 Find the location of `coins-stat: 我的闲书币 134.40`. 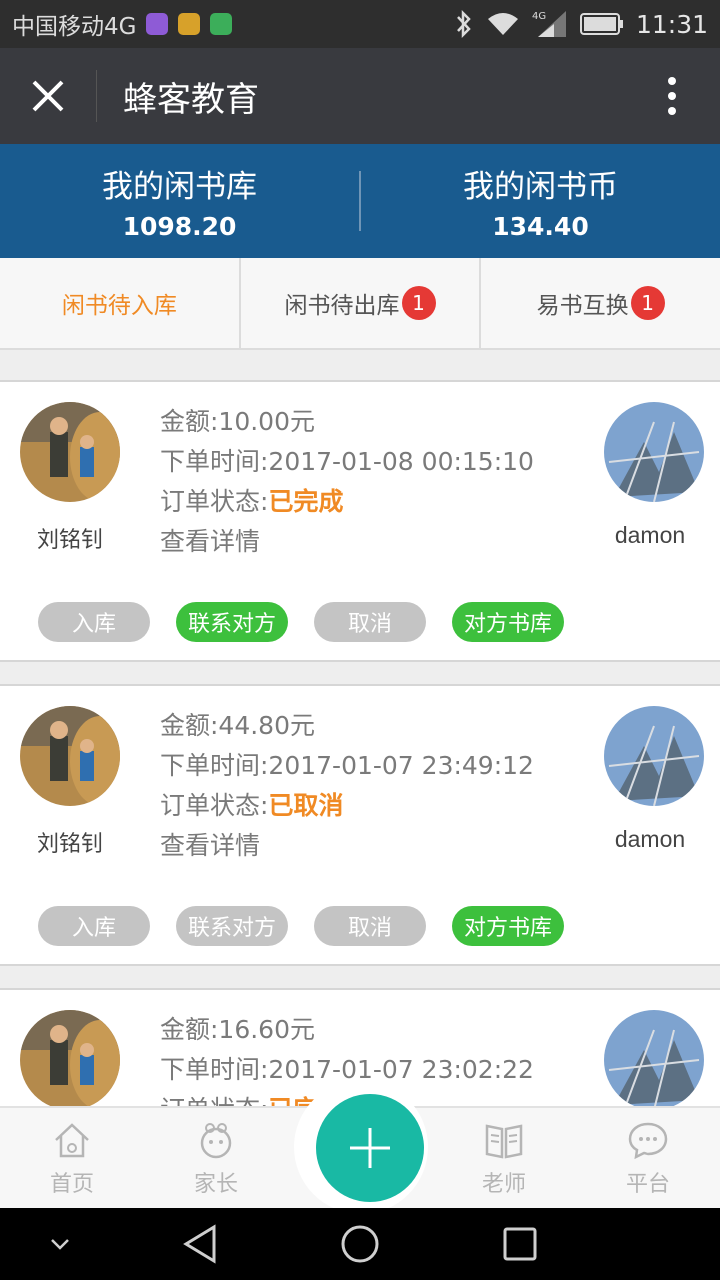

coins-stat: 我的闲书币 134.40 is located at coordinates (540, 201).